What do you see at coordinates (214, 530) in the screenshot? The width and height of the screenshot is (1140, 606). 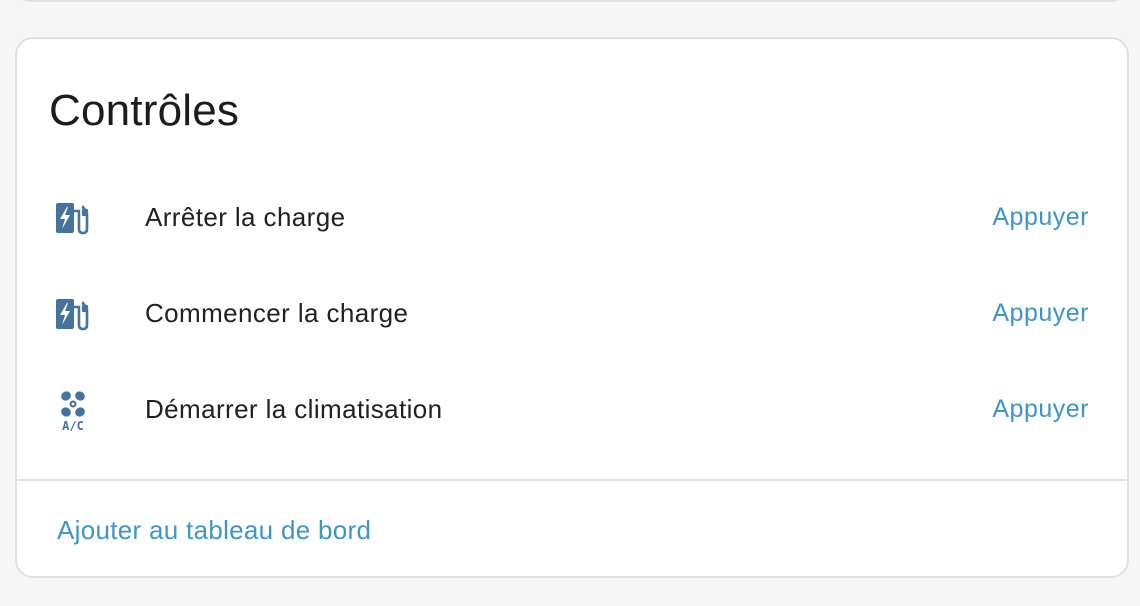 I see `add-to-dashboard-link: Ajouter au tableau de bord` at bounding box center [214, 530].